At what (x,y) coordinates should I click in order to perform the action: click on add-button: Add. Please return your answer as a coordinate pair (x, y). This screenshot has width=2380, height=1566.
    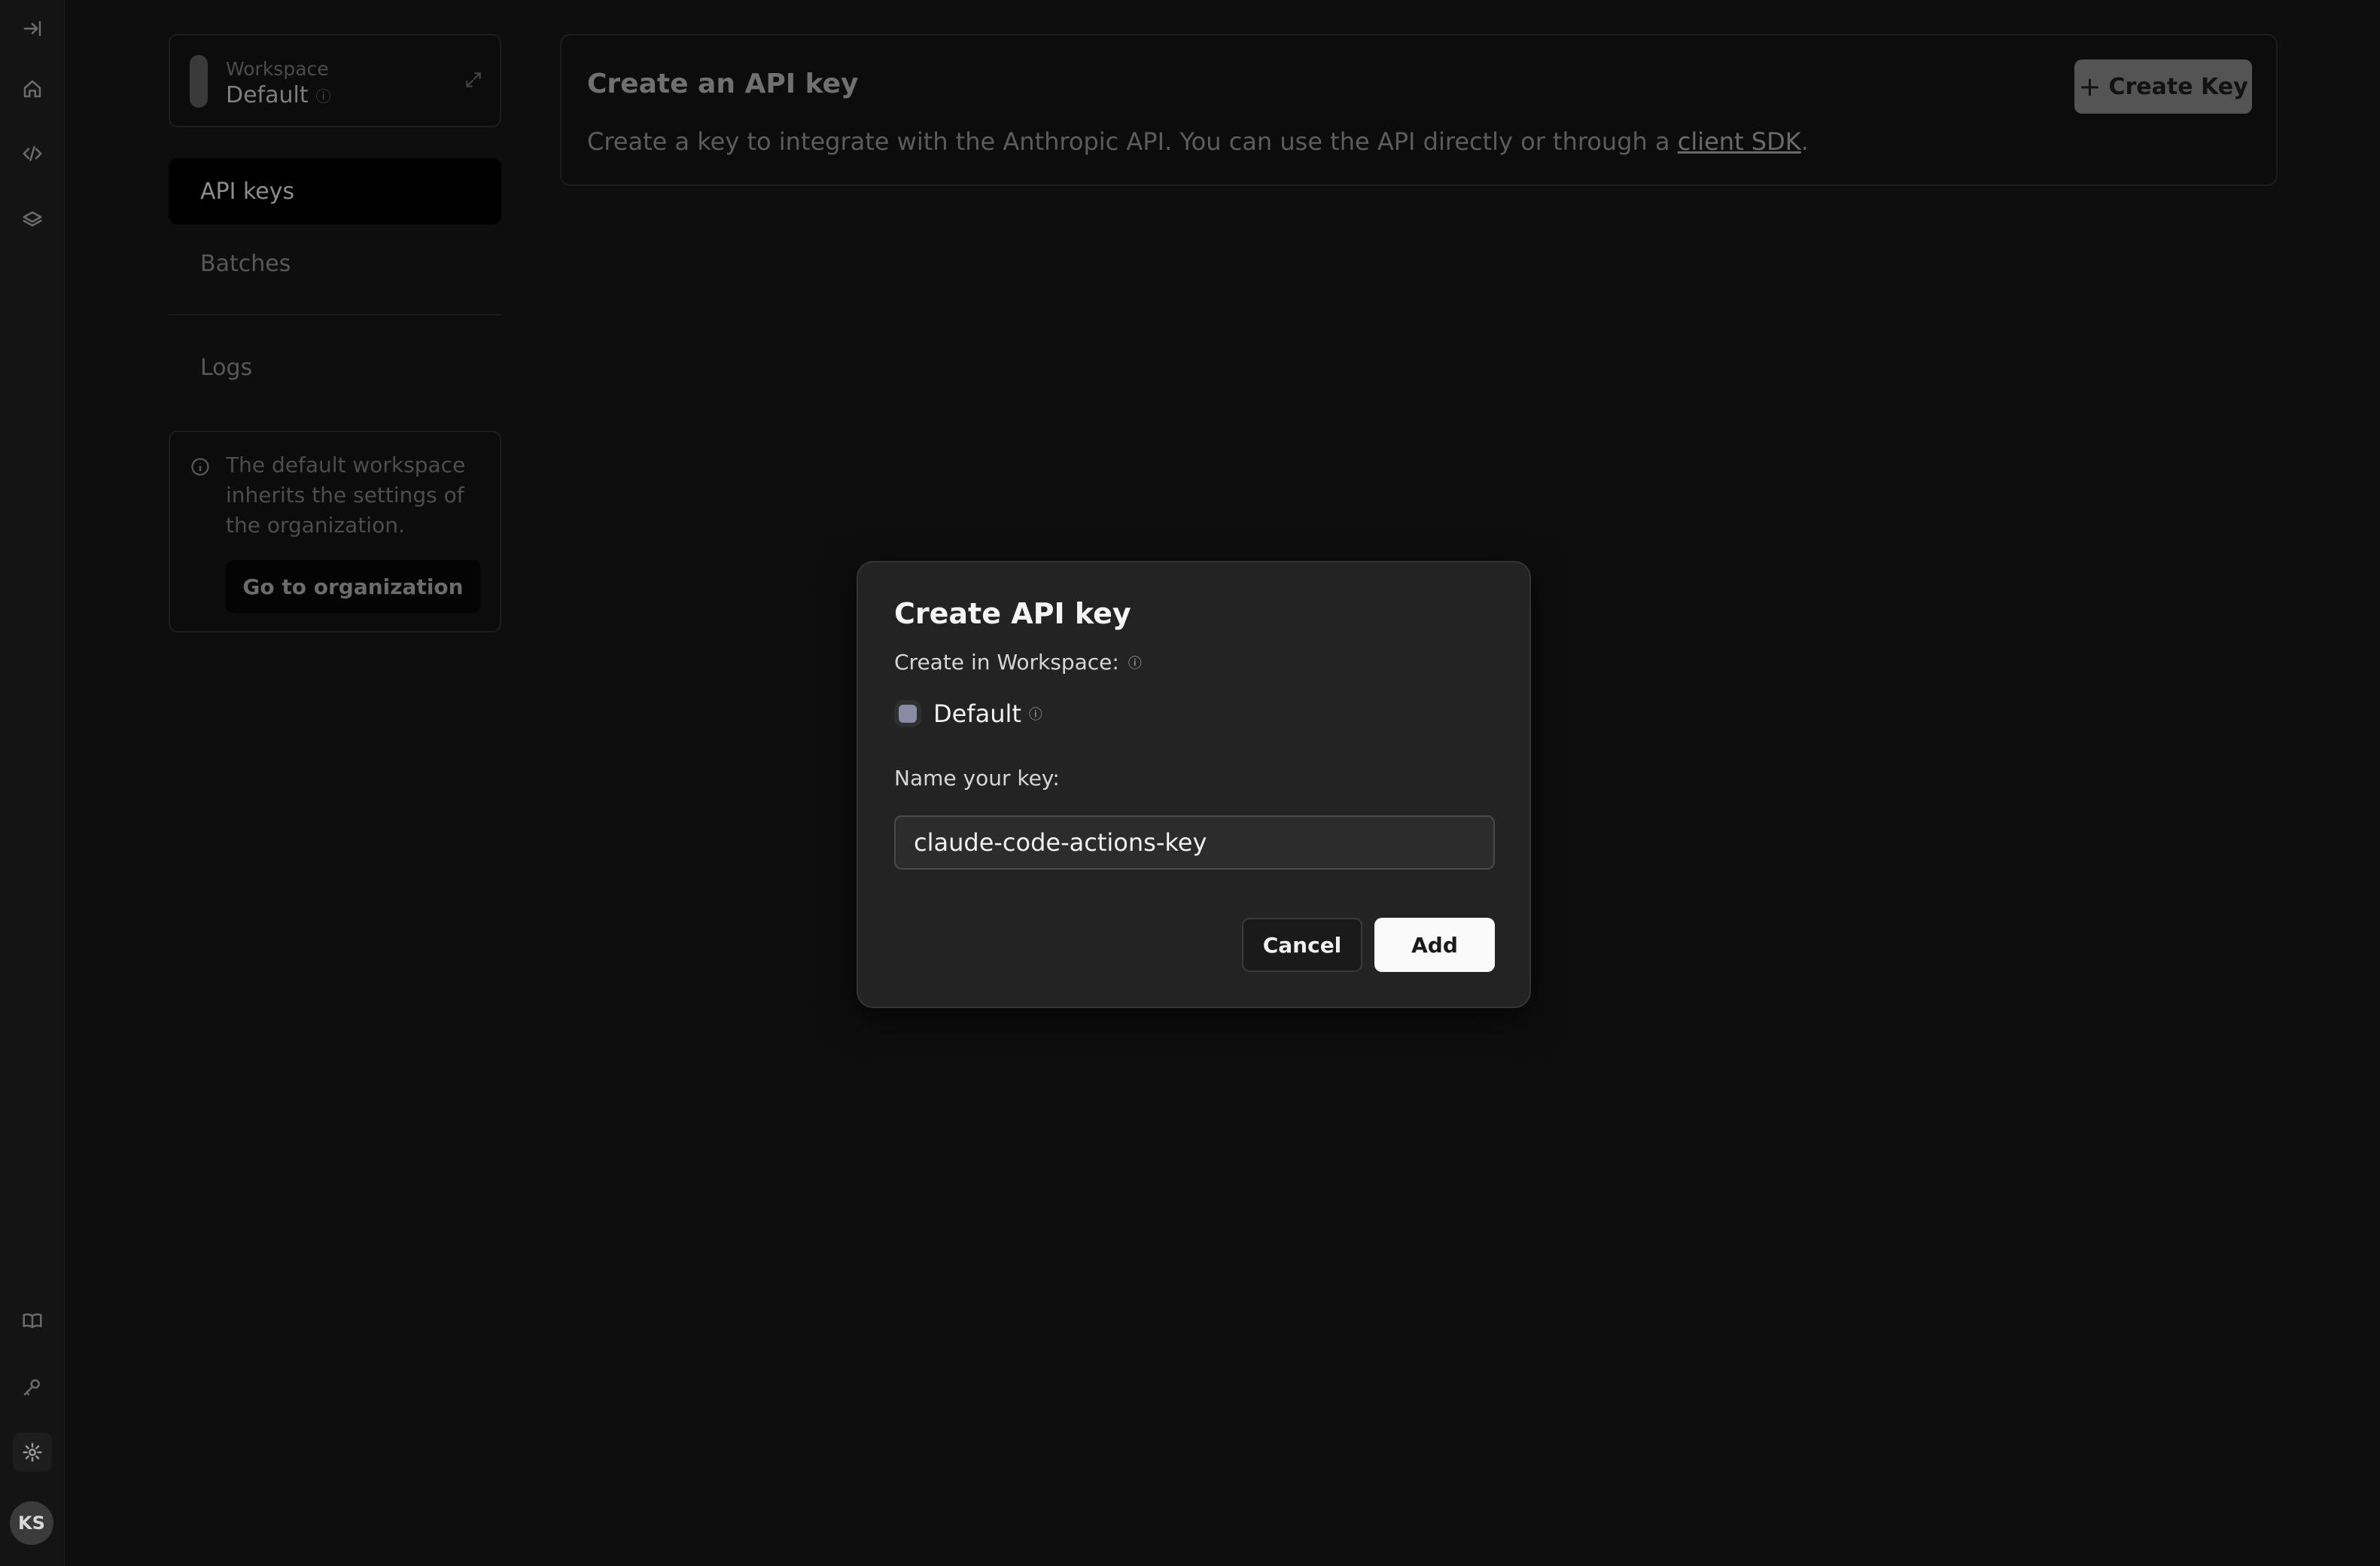
    Looking at the image, I should click on (1434, 945).